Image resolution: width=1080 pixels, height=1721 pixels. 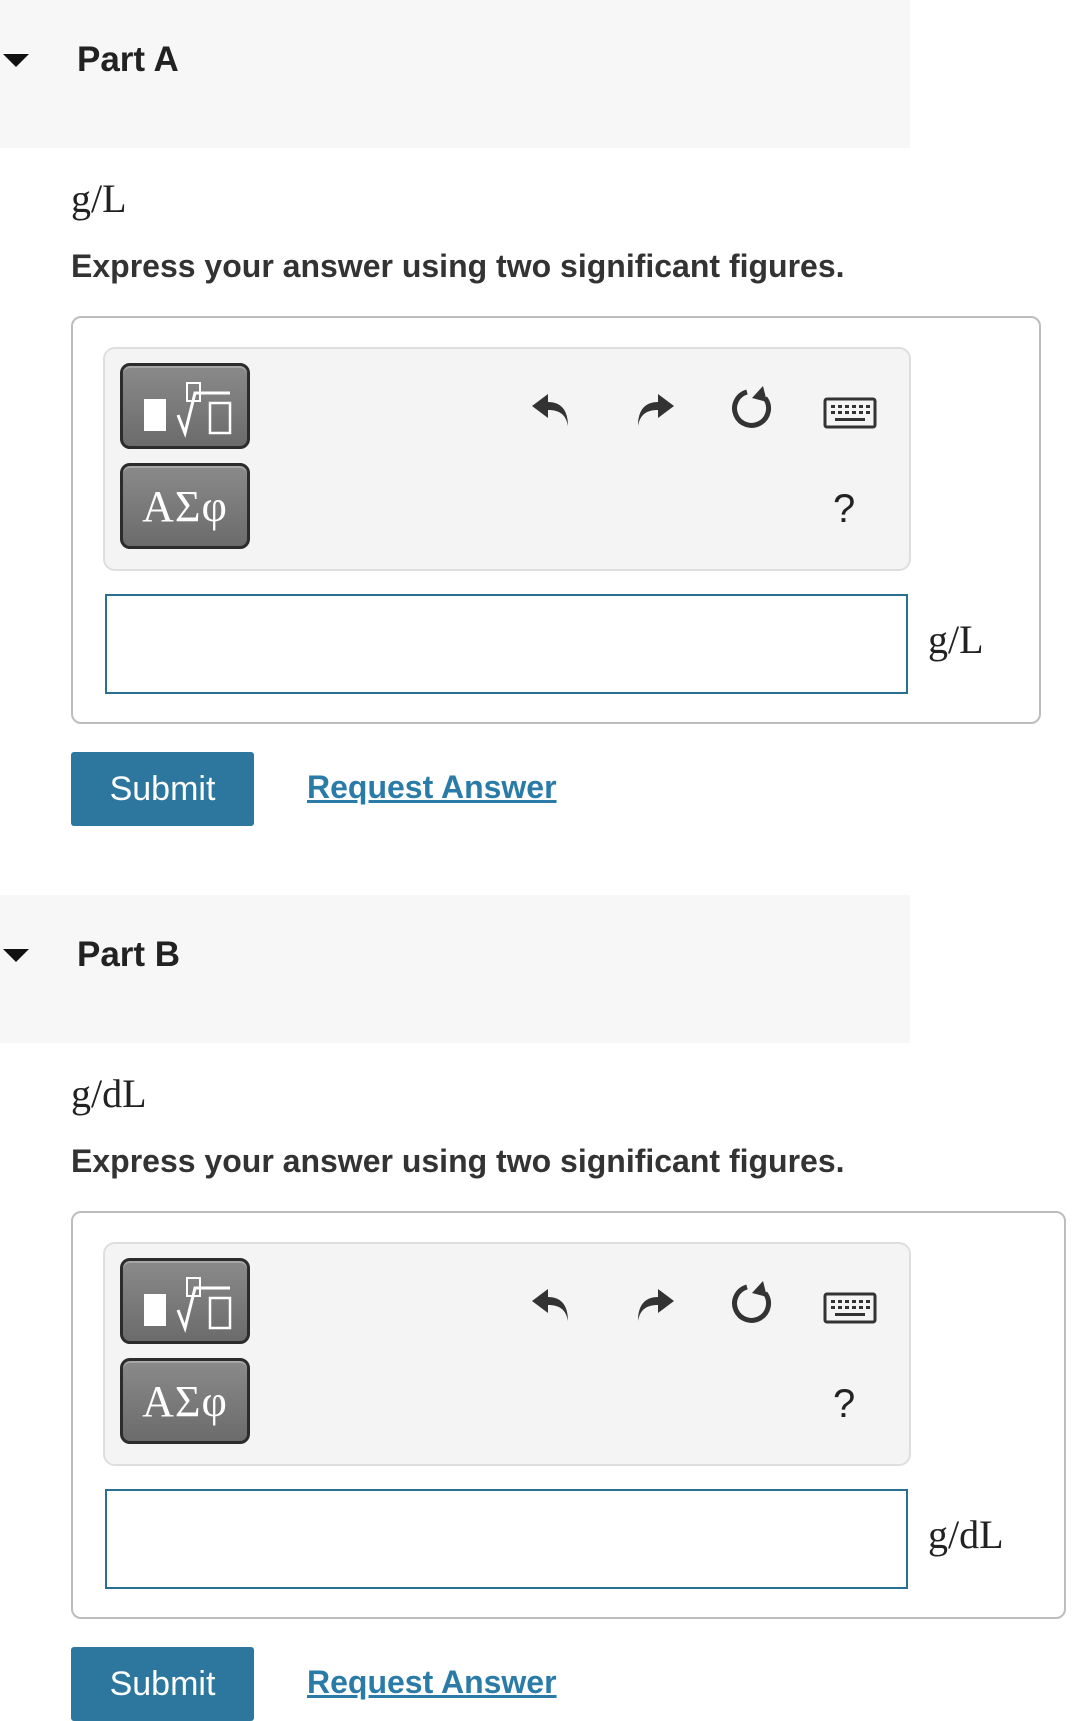 What do you see at coordinates (99, 198) in the screenshot?
I see `question-unit-label: g/L` at bounding box center [99, 198].